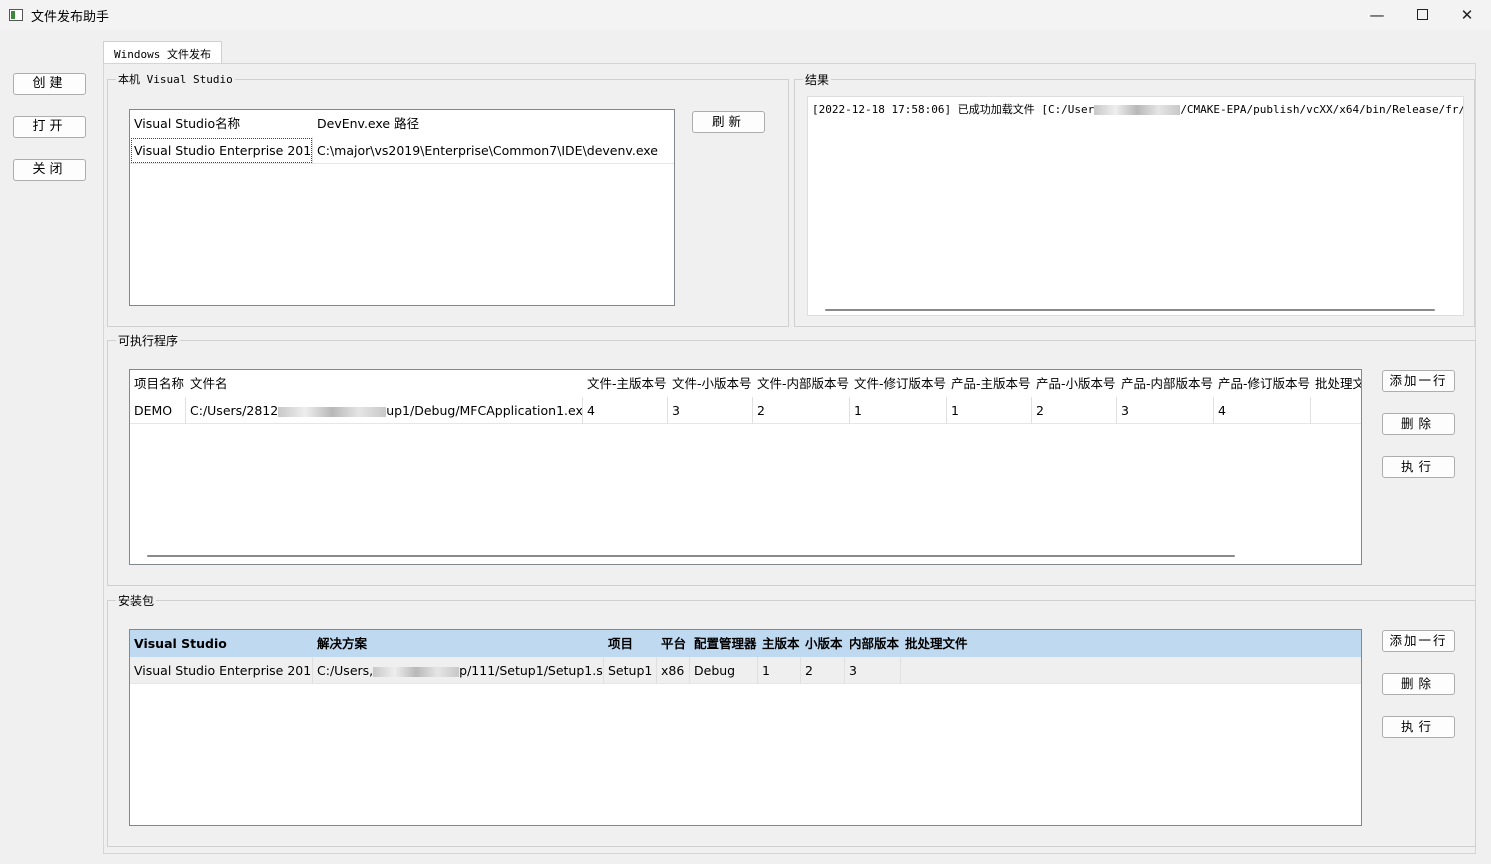 This screenshot has height=864, width=1491. Describe the element at coordinates (162, 52) in the screenshot. I see `tab-windows-publish: Windows 文件发布` at that location.